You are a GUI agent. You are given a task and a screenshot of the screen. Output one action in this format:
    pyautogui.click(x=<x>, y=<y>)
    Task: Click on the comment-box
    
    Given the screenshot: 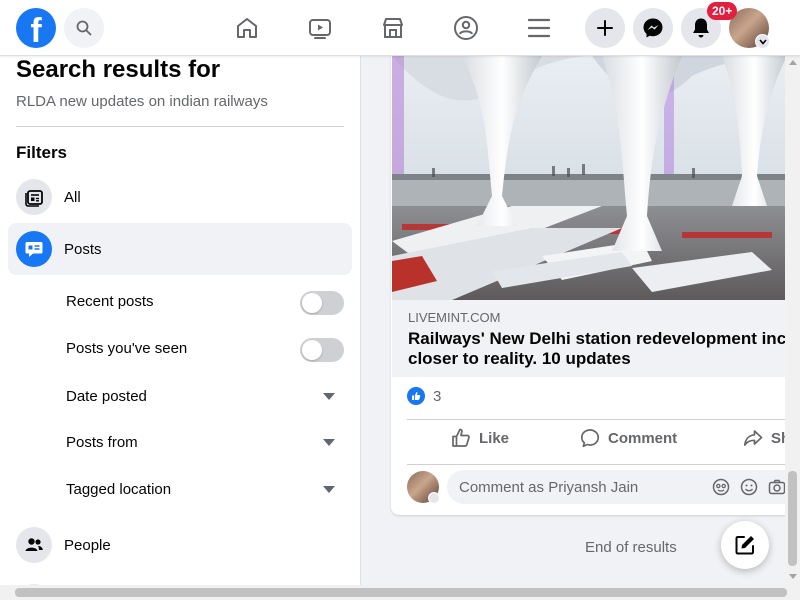 What is the action you would take?
    pyautogui.click(x=623, y=487)
    